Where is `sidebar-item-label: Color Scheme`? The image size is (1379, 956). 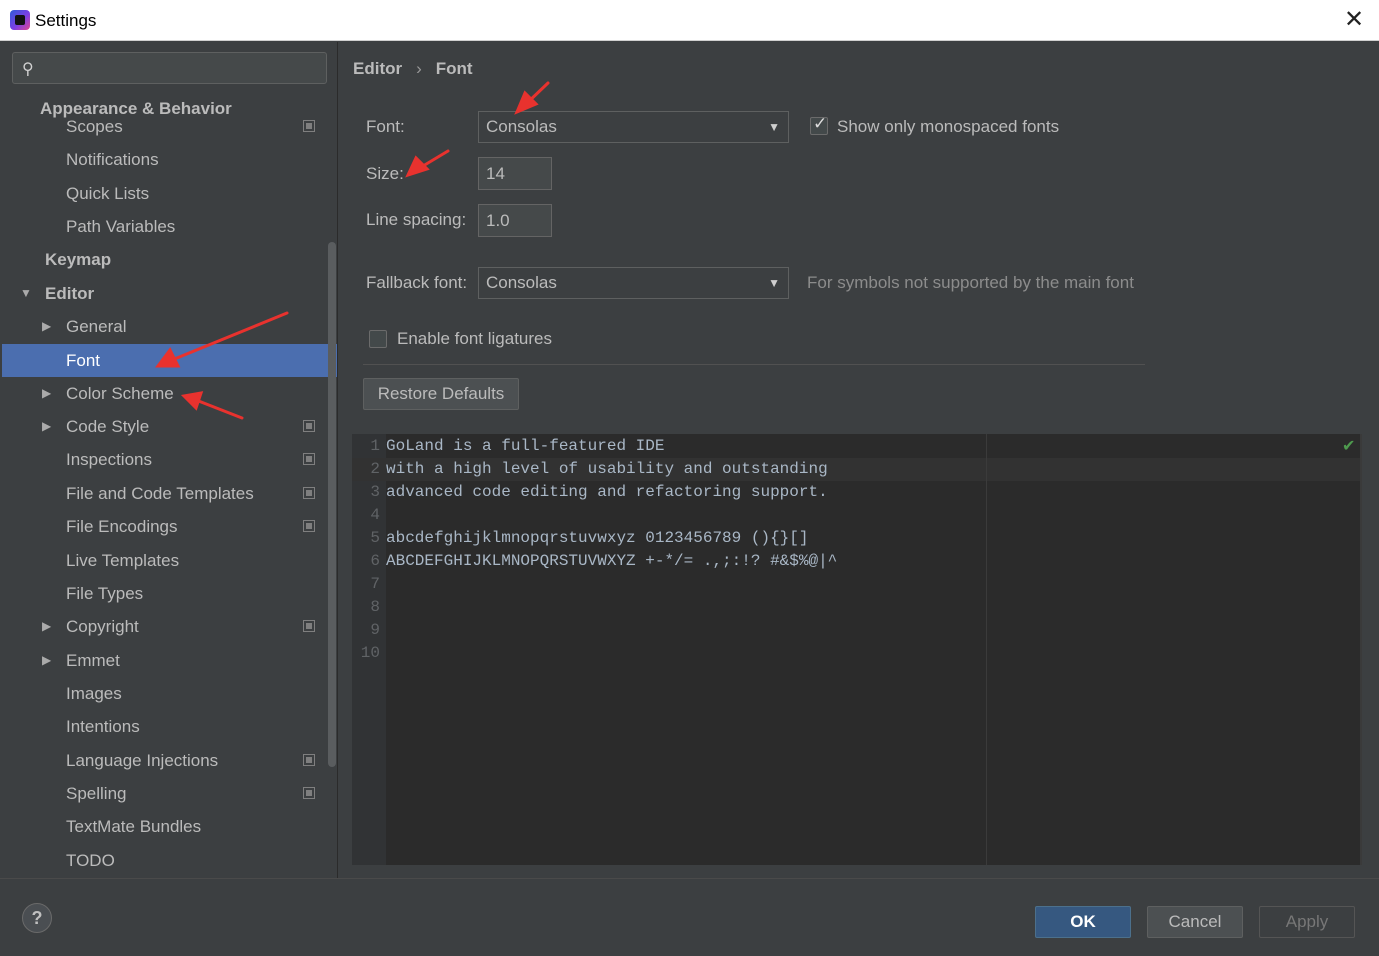 sidebar-item-label: Color Scheme is located at coordinates (120, 393).